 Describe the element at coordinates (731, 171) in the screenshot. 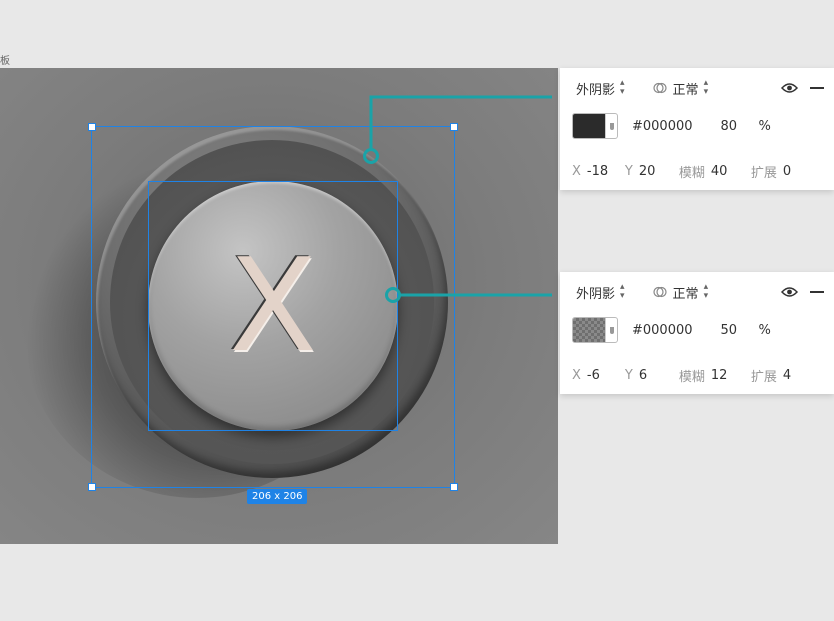

I see `blur-value: 40` at that location.